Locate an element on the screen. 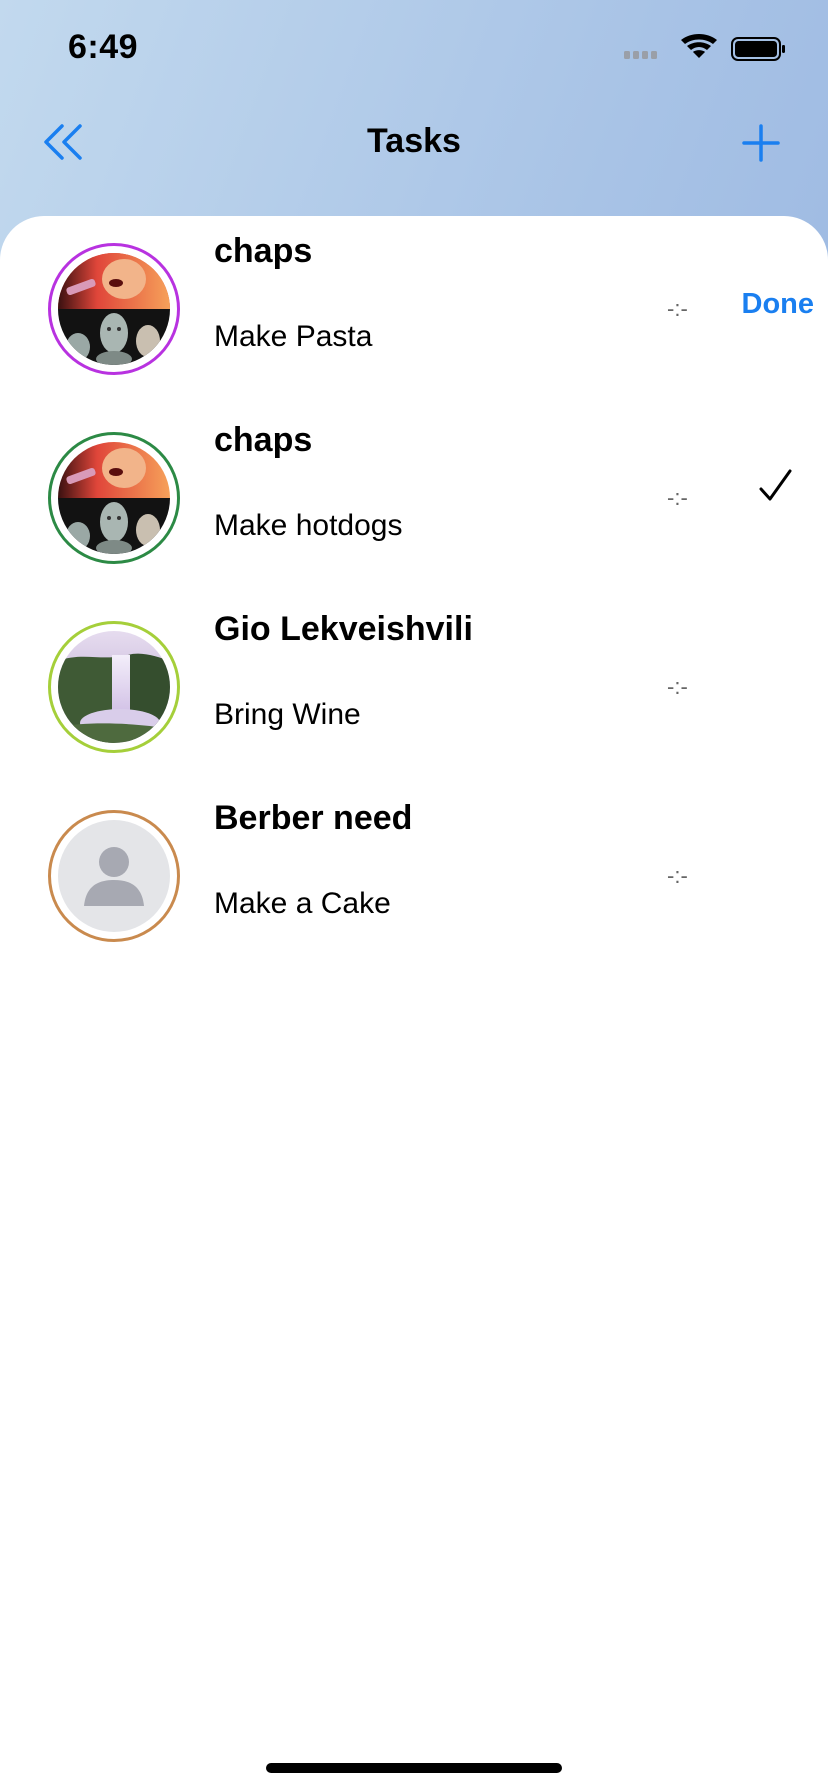  done-button: Done is located at coordinates (778, 304).